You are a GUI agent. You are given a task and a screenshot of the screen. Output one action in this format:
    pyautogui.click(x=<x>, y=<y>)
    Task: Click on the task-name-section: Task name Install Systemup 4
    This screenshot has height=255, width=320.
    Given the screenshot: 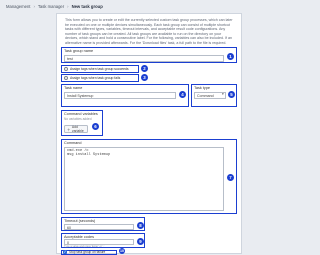 What is the action you would take?
    pyautogui.click(x=125, y=95)
    